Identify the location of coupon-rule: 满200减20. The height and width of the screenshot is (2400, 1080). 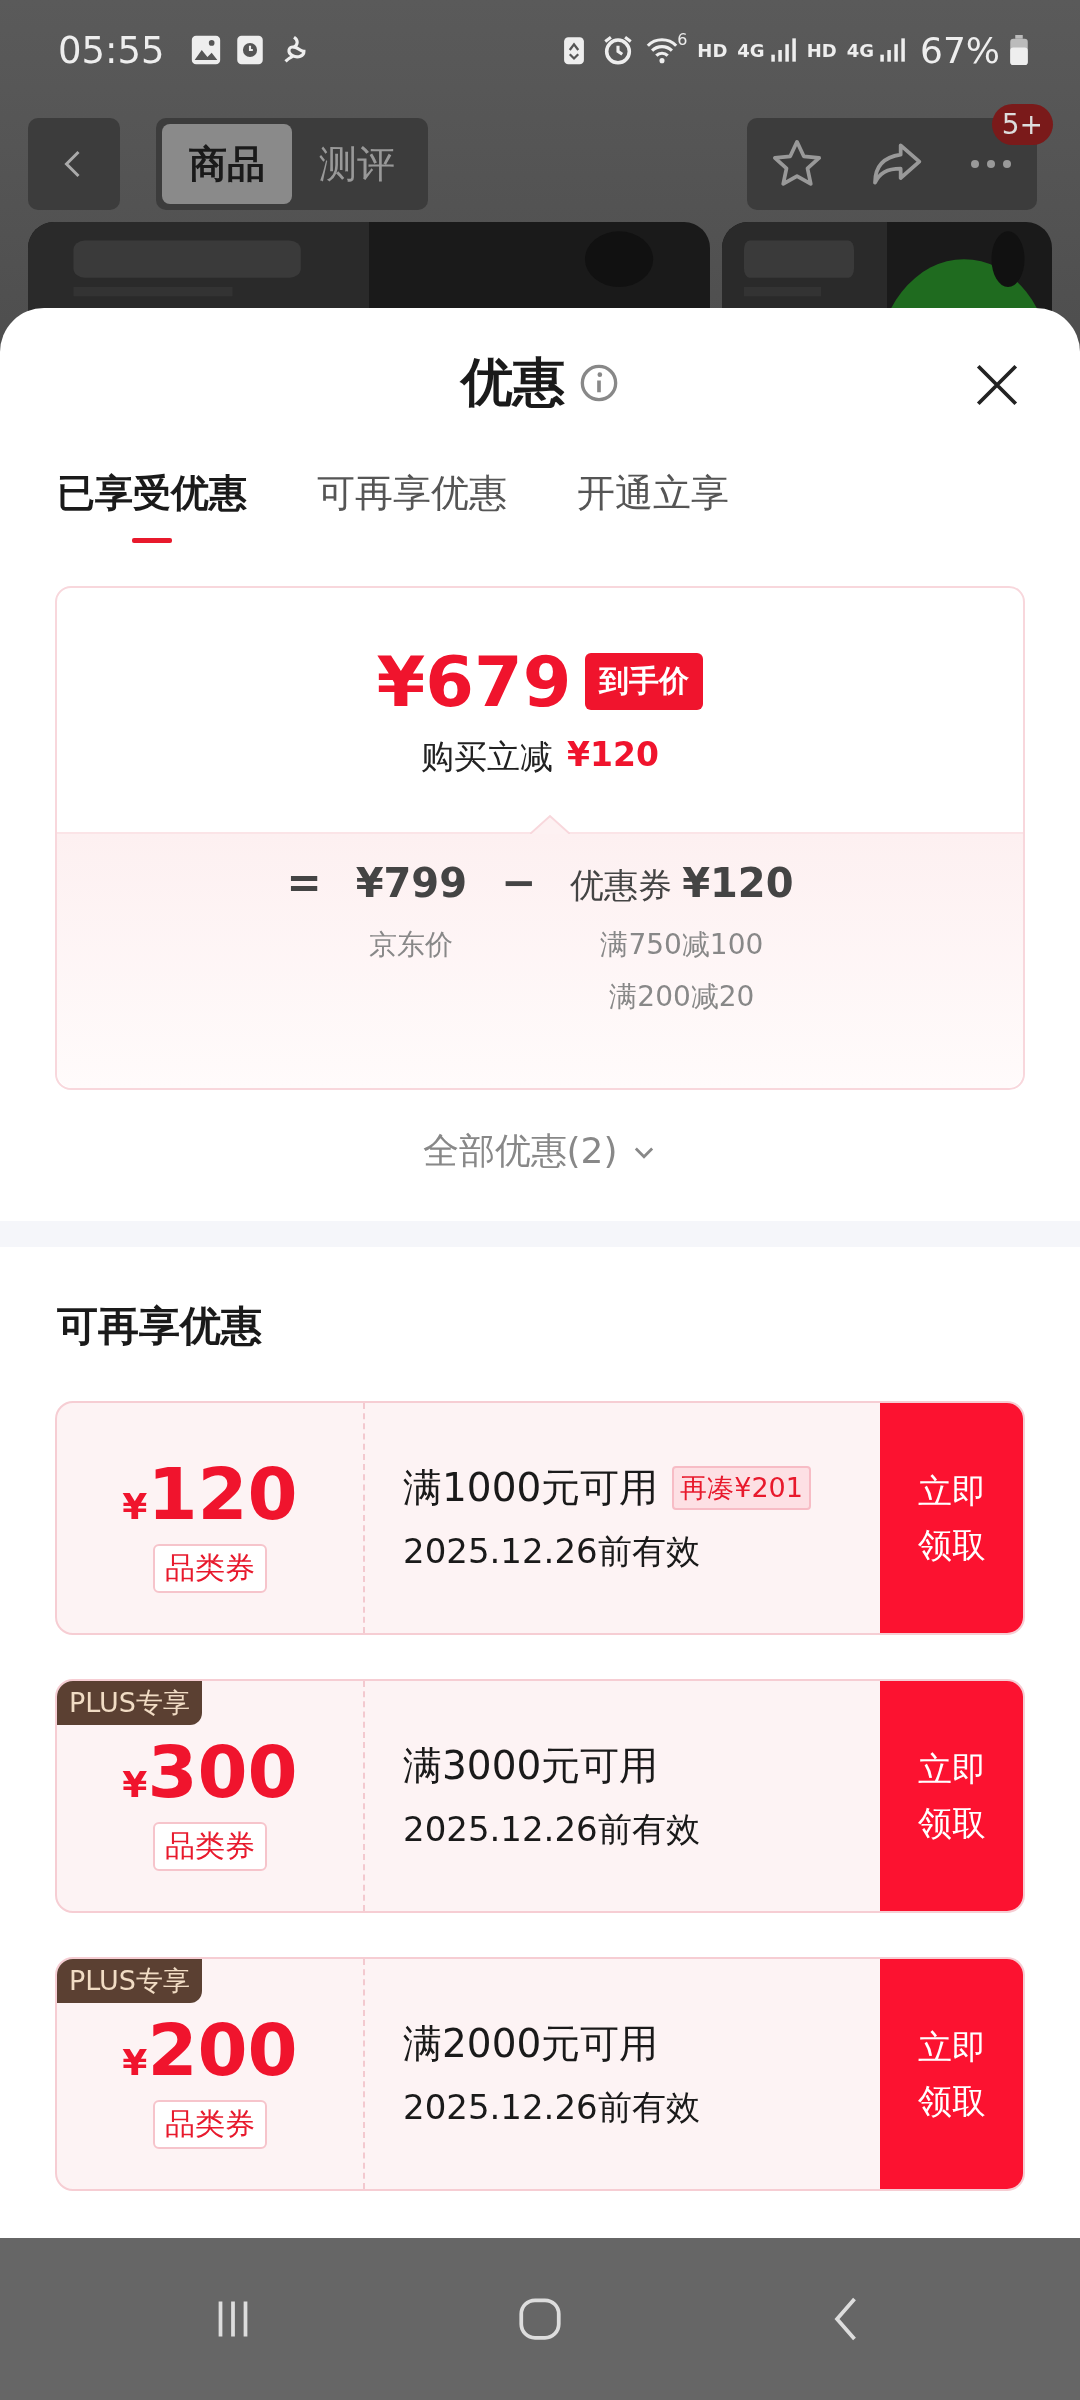
(682, 997).